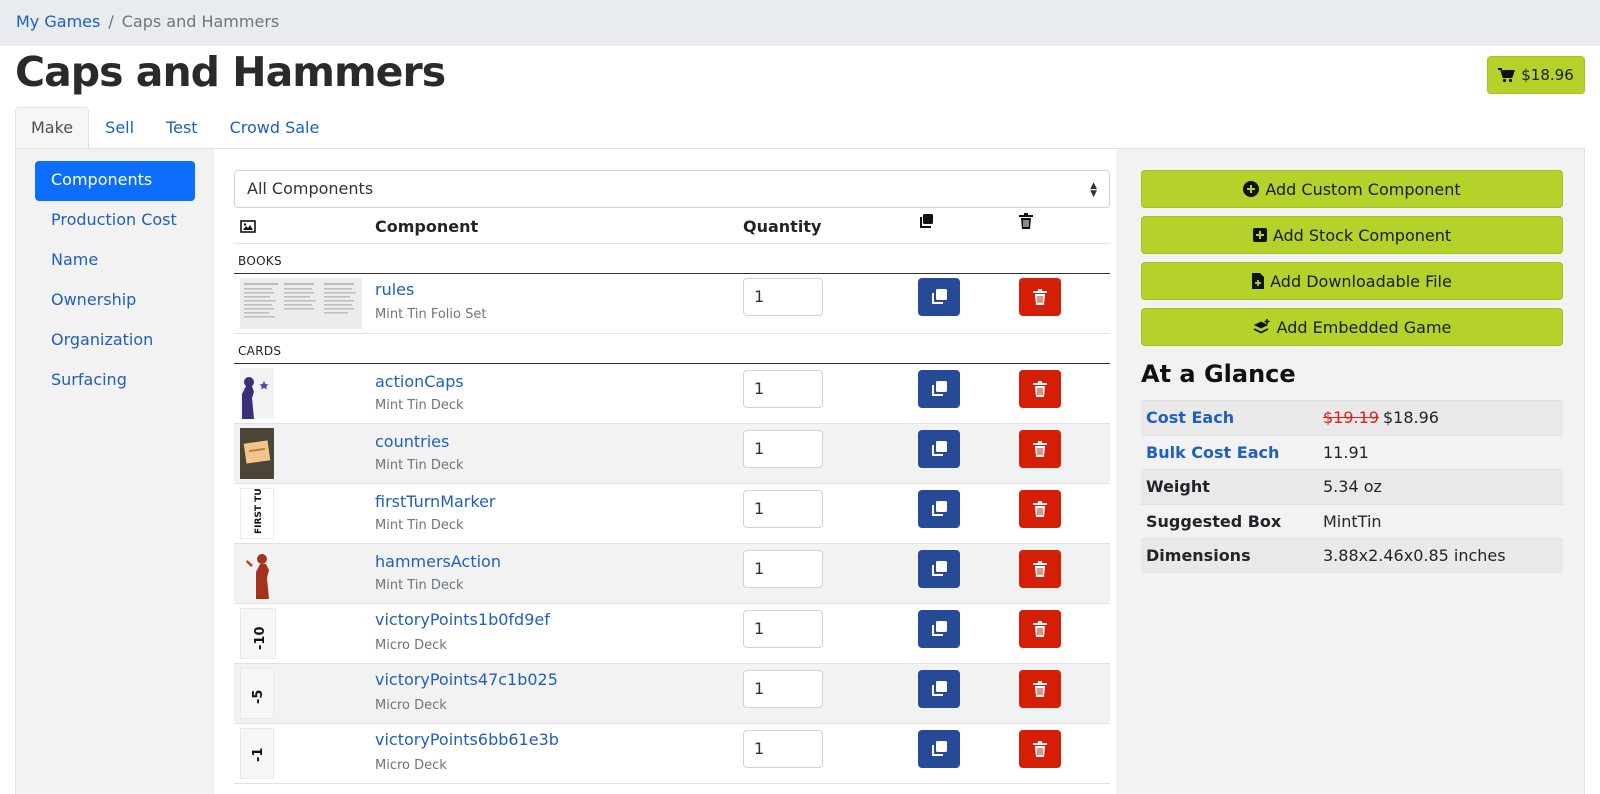 The image size is (1600, 794). I want to click on nav-name: Name, so click(115, 261).